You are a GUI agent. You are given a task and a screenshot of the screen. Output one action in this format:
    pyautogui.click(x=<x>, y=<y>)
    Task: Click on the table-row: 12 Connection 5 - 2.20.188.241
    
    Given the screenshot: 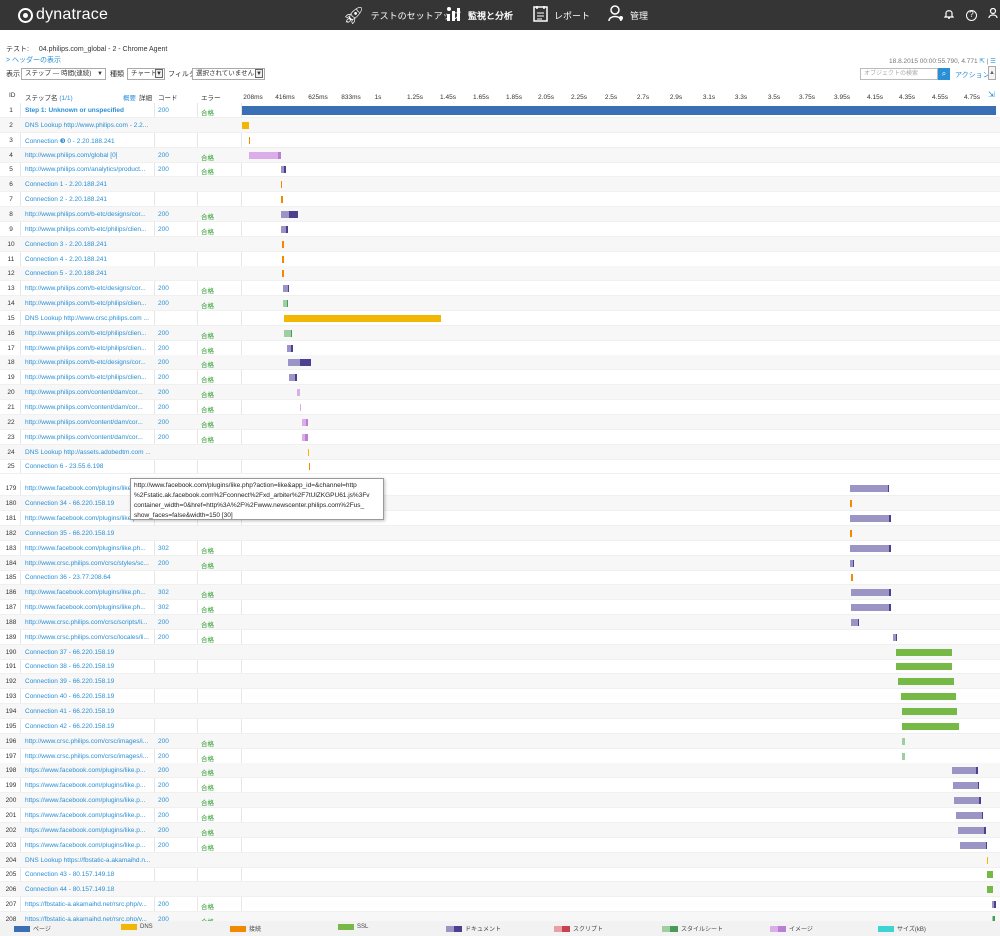 What is the action you would take?
    pyautogui.click(x=500, y=274)
    